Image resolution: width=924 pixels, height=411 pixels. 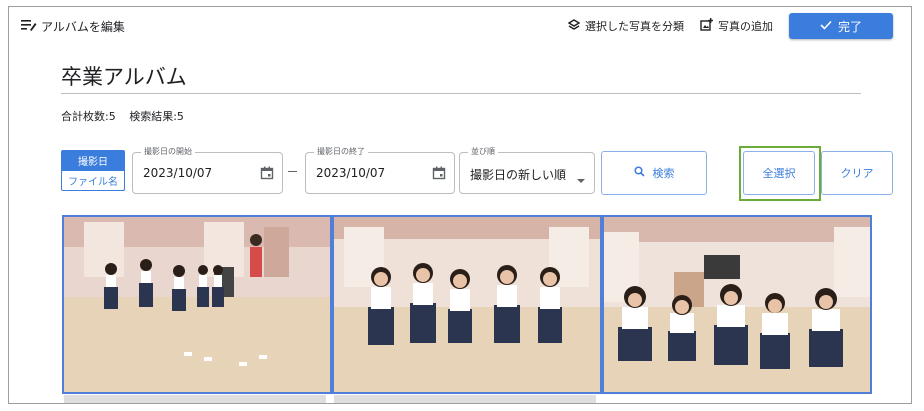 I want to click on photo-2-image, so click(x=467, y=304).